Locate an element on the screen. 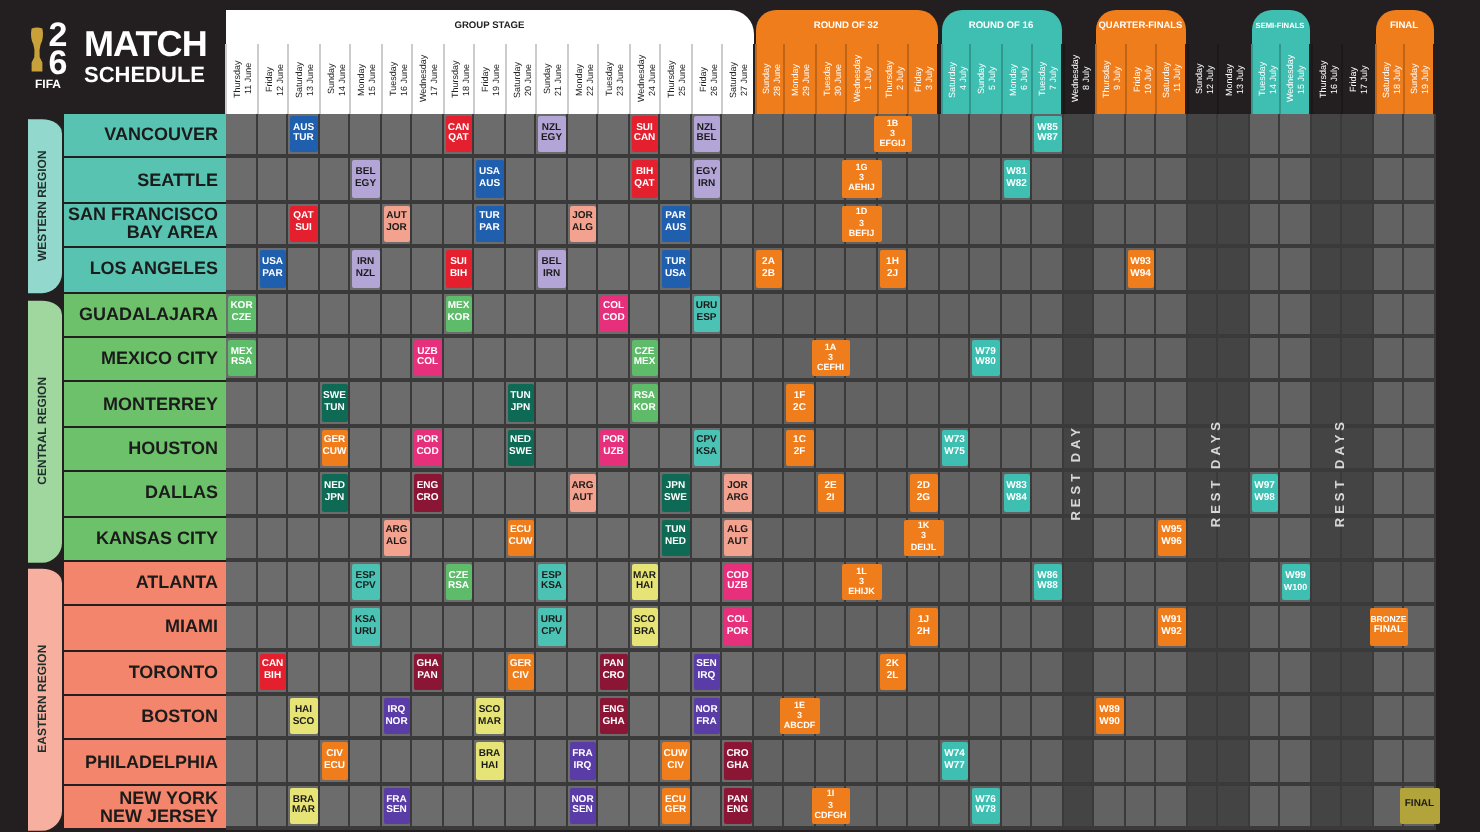 The width and height of the screenshot is (1480, 832). city-label: MIAMI is located at coordinates (145, 629).